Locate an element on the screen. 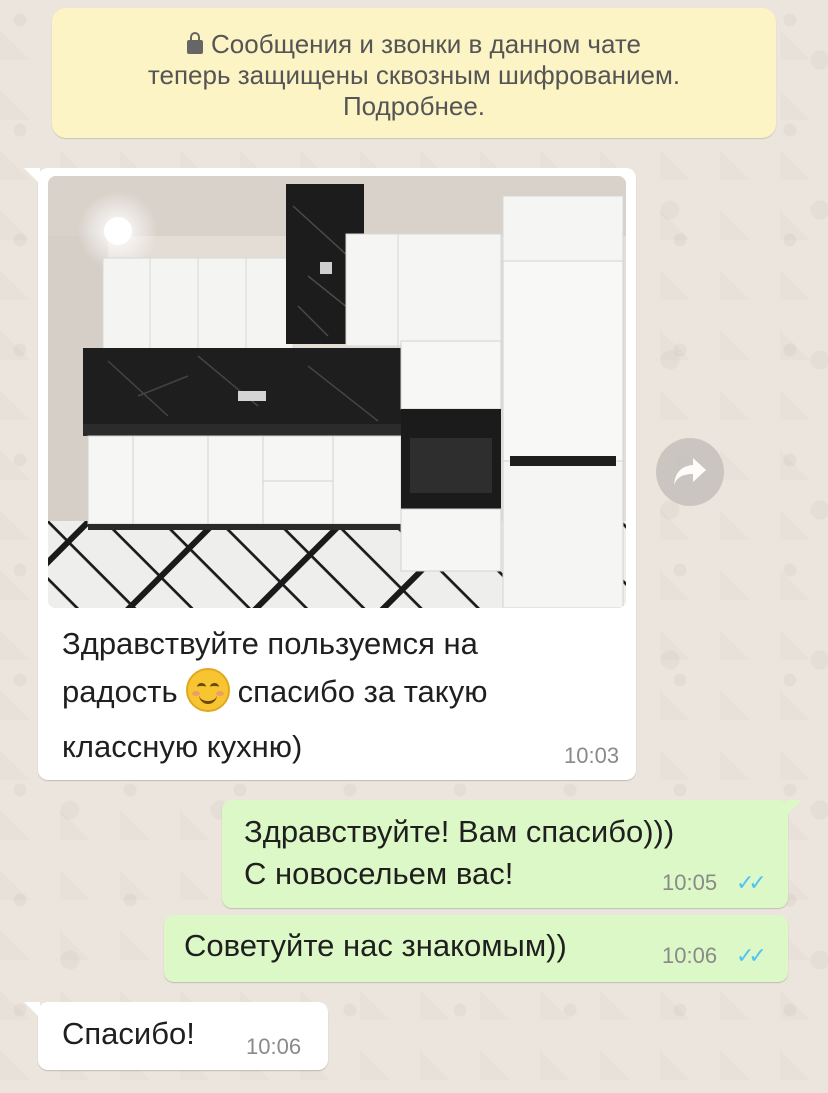 The height and width of the screenshot is (1093, 828). message-text-line-1: Спасибо! is located at coordinates (128, 1033).